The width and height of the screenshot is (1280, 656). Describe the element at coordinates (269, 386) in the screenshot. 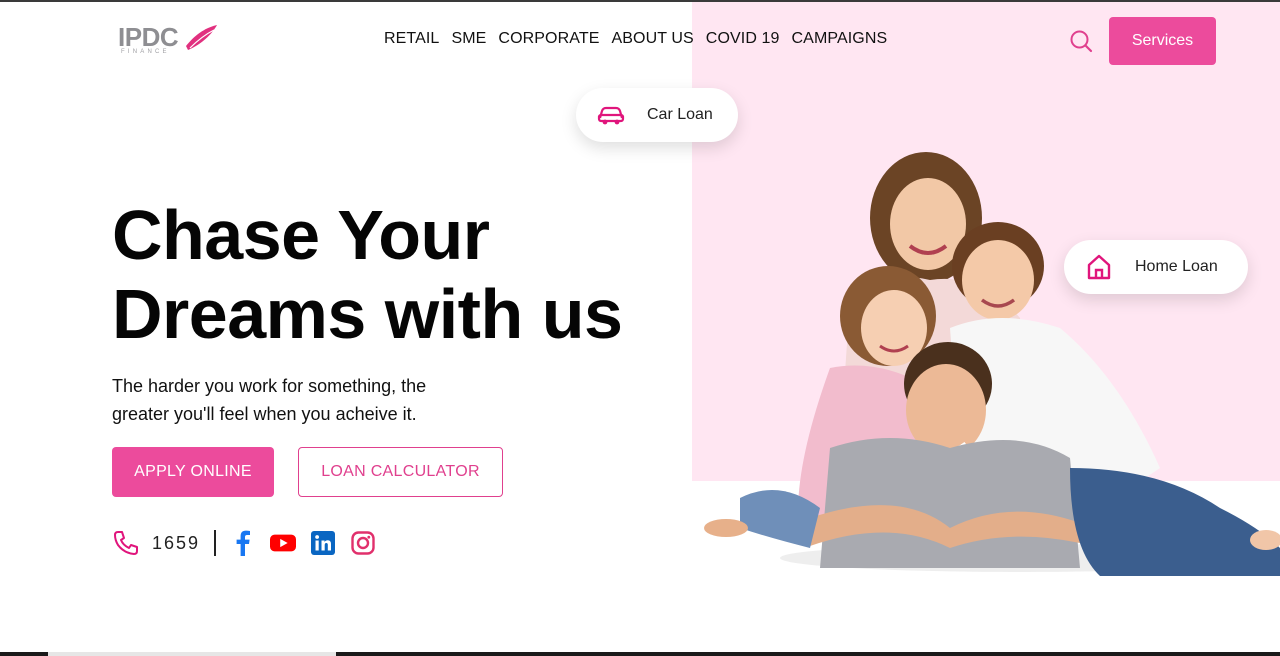

I see `hero-subtitle-line1: The harder you work for something, the` at that location.